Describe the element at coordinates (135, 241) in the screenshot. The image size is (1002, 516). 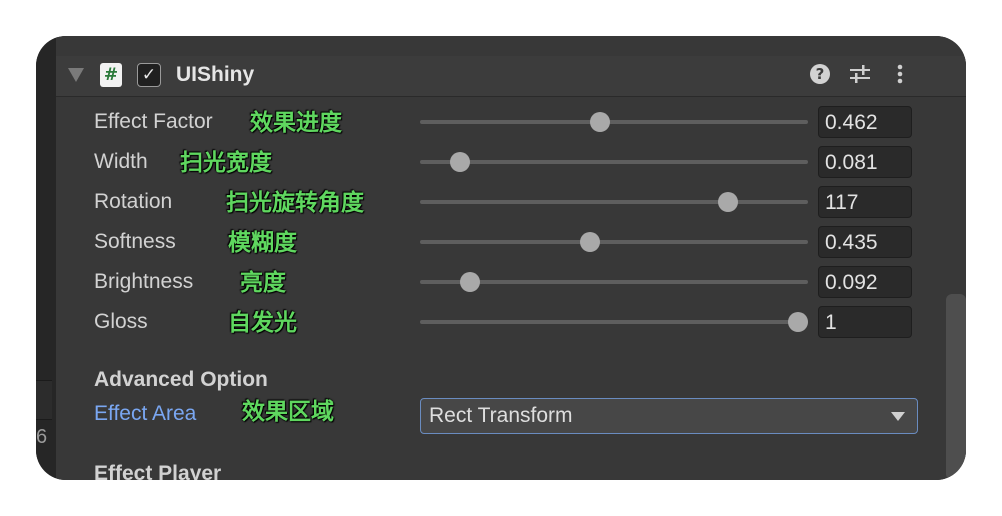
I see `softness-label: Softness` at that location.